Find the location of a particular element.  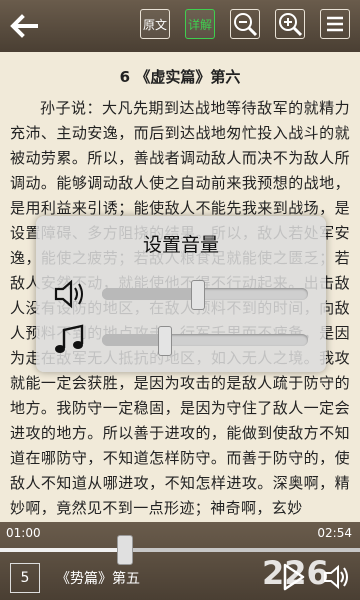

media-volume-row is located at coordinates (183, 294).